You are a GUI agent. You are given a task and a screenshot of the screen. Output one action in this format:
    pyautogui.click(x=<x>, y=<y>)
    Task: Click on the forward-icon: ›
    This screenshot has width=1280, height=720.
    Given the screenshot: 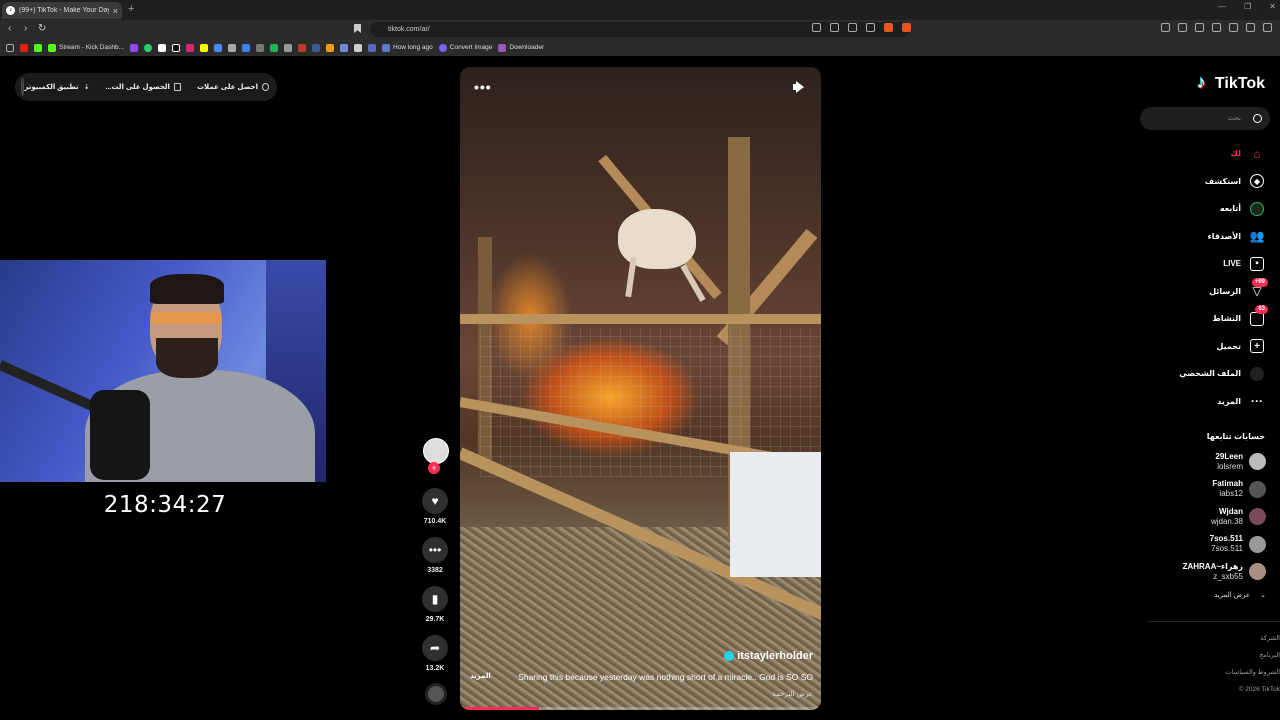 What is the action you would take?
    pyautogui.click(x=25, y=28)
    